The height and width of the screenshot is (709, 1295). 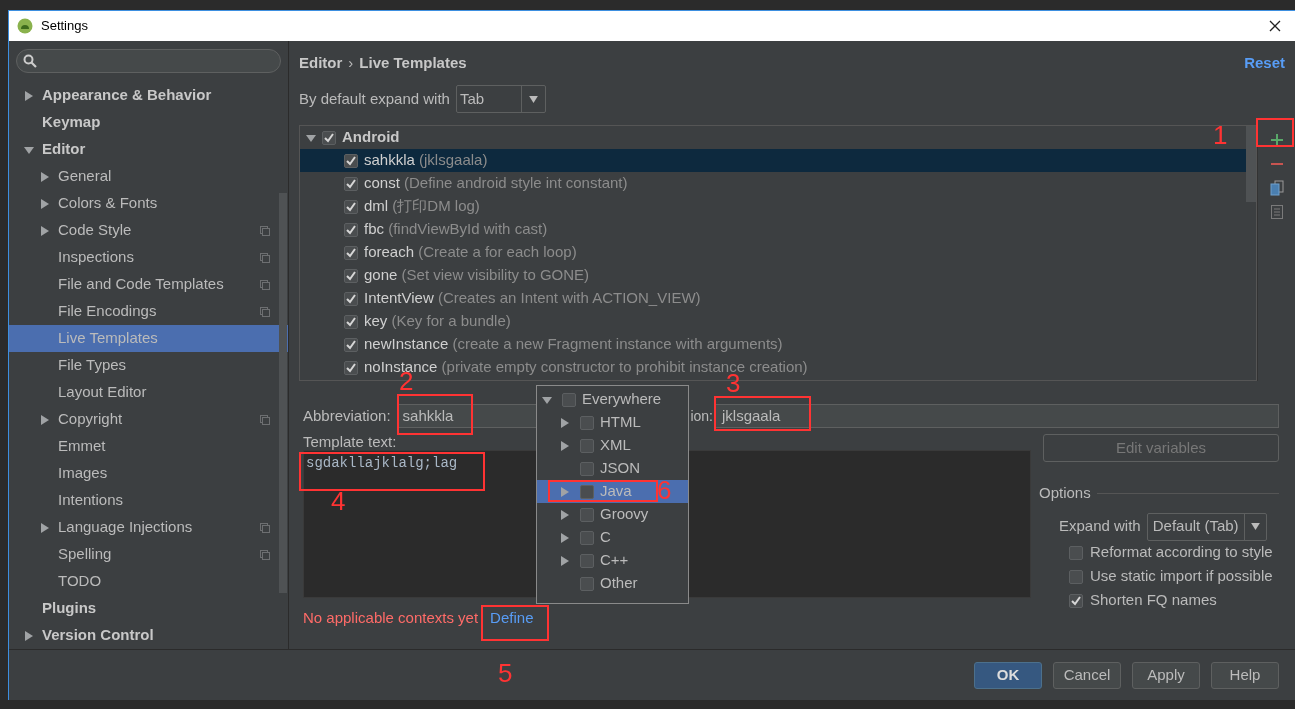 I want to click on template-description: (create a new Fragment instance with arguments), so click(x=617, y=344).